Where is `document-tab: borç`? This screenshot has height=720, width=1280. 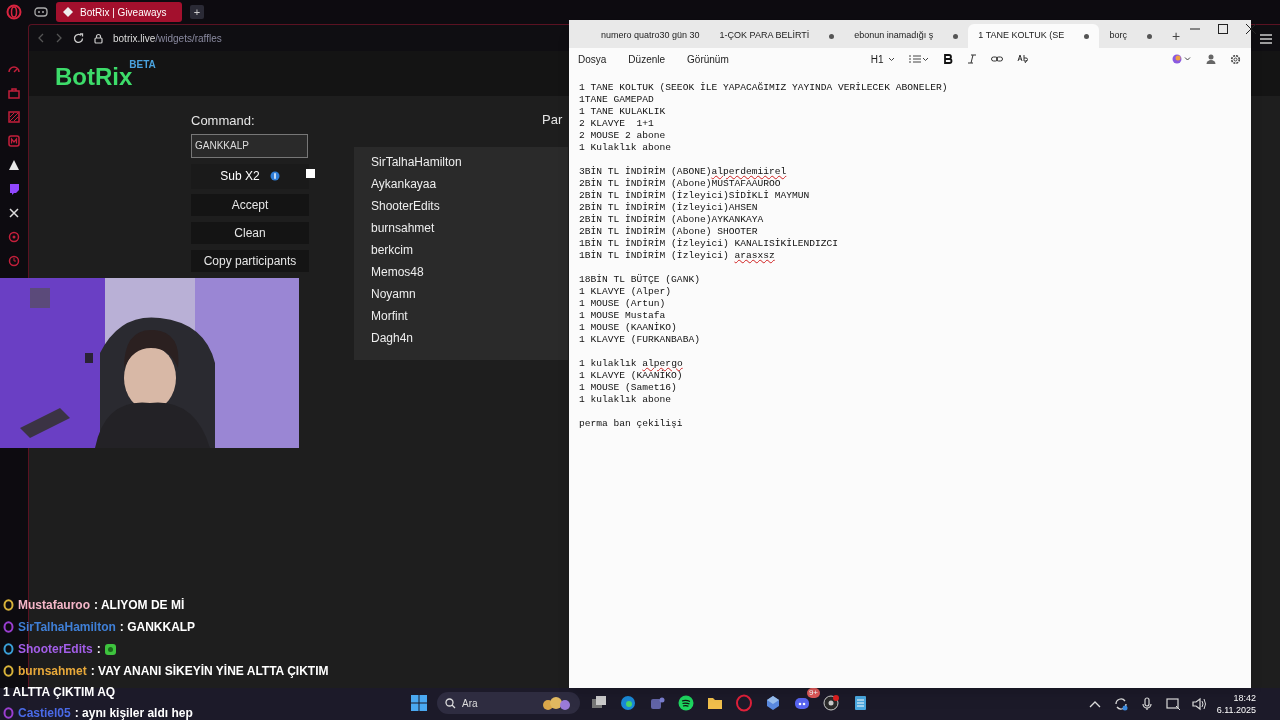
document-tab: borç is located at coordinates (1130, 36).